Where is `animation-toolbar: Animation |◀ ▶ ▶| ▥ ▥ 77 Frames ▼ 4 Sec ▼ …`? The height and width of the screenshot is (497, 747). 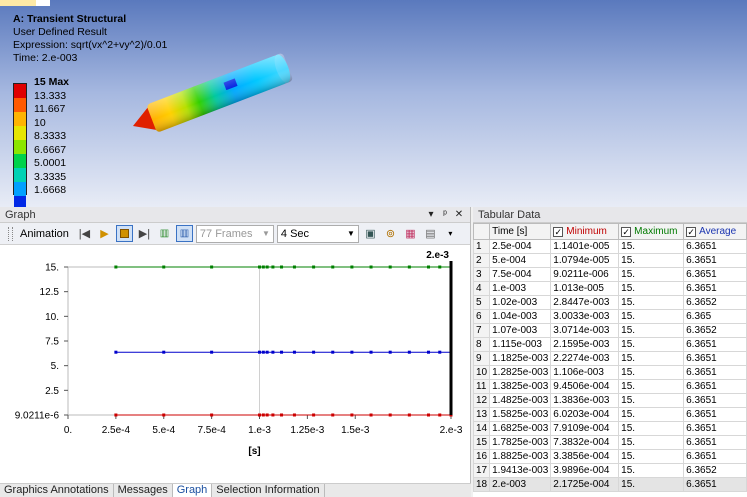
animation-toolbar: Animation |◀ ▶ ▶| ▥ ▥ 77 Frames ▼ 4 Sec ▼ … is located at coordinates (235, 234).